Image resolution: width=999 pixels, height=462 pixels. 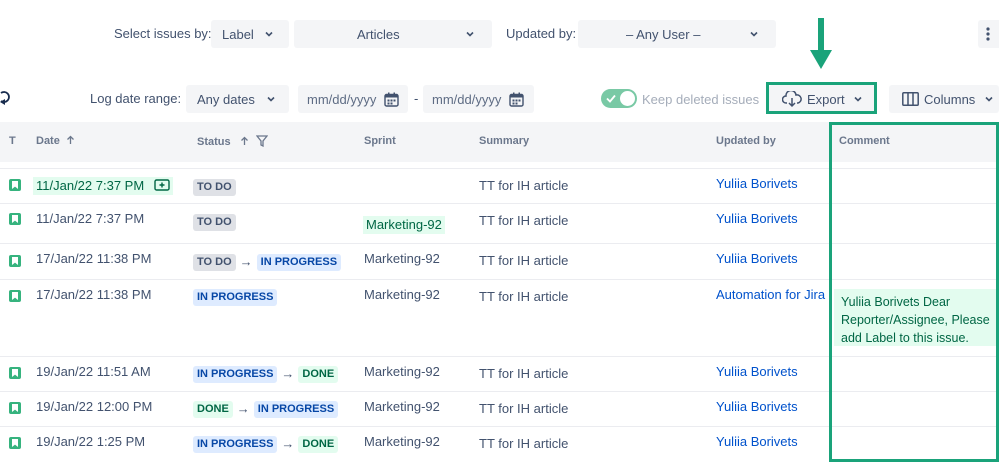 I want to click on date-cell: 19/Jan/22 1:25 PM, so click(x=91, y=441).